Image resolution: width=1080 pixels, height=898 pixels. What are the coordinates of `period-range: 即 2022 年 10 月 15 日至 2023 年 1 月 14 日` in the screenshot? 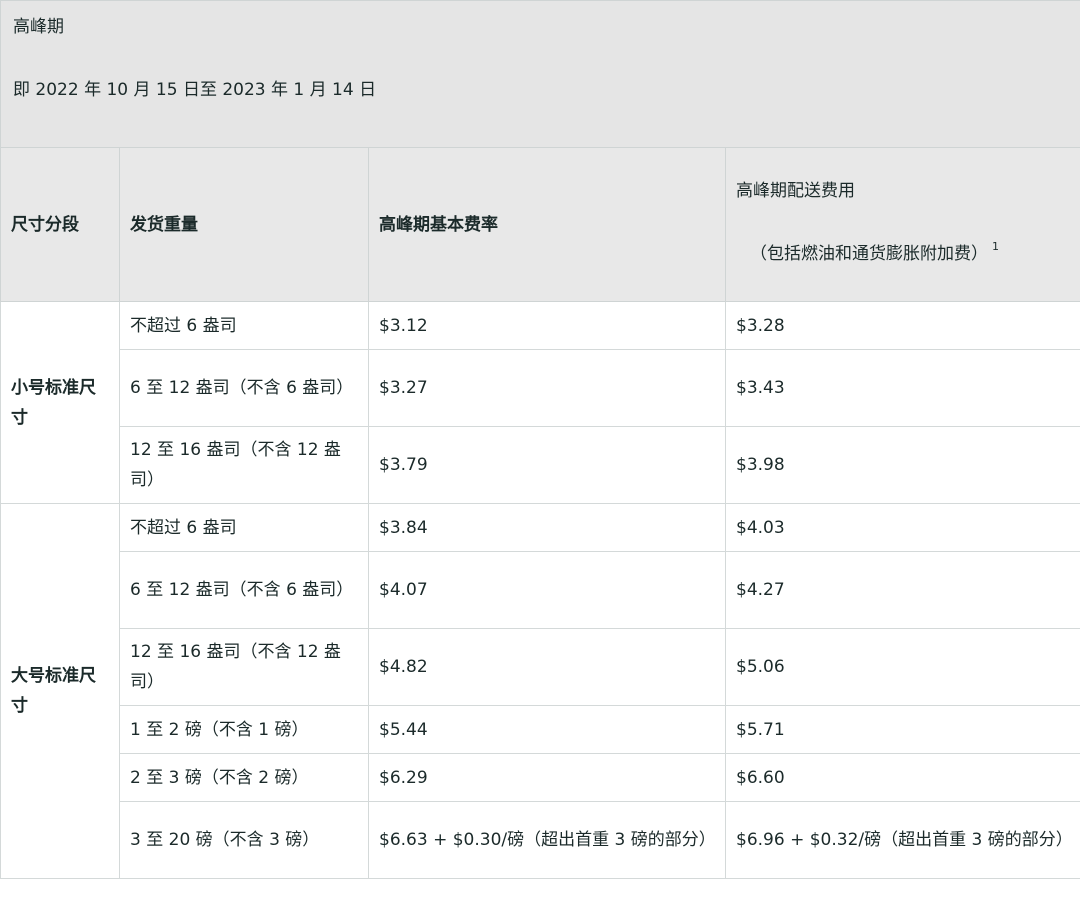 It's located at (195, 90).